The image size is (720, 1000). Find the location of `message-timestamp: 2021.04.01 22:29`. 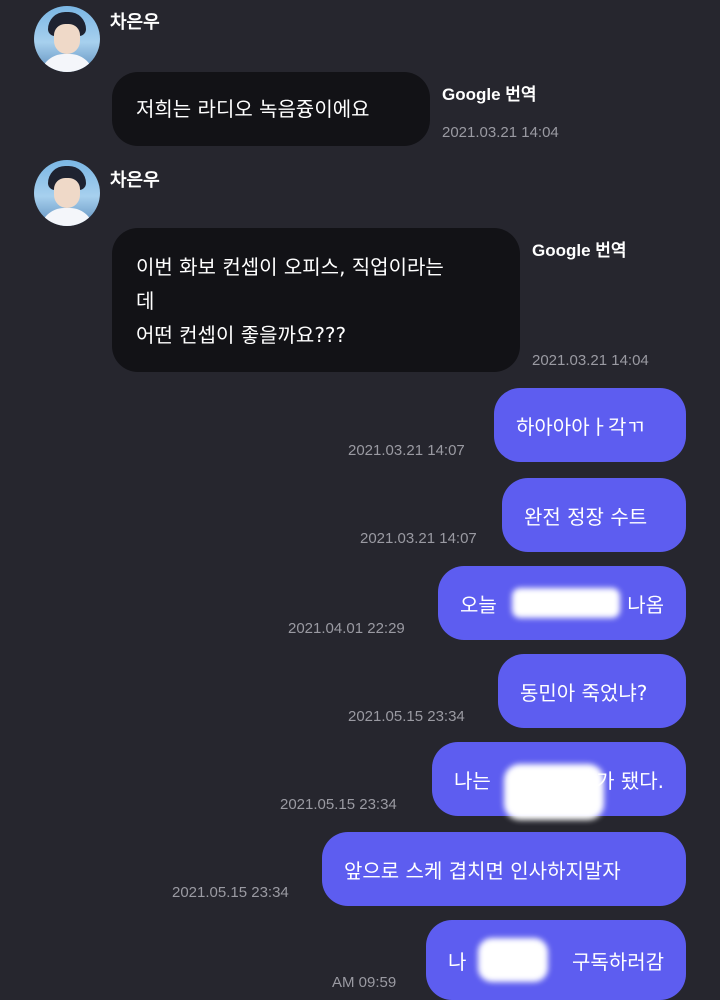

message-timestamp: 2021.04.01 22:29 is located at coordinates (346, 628).